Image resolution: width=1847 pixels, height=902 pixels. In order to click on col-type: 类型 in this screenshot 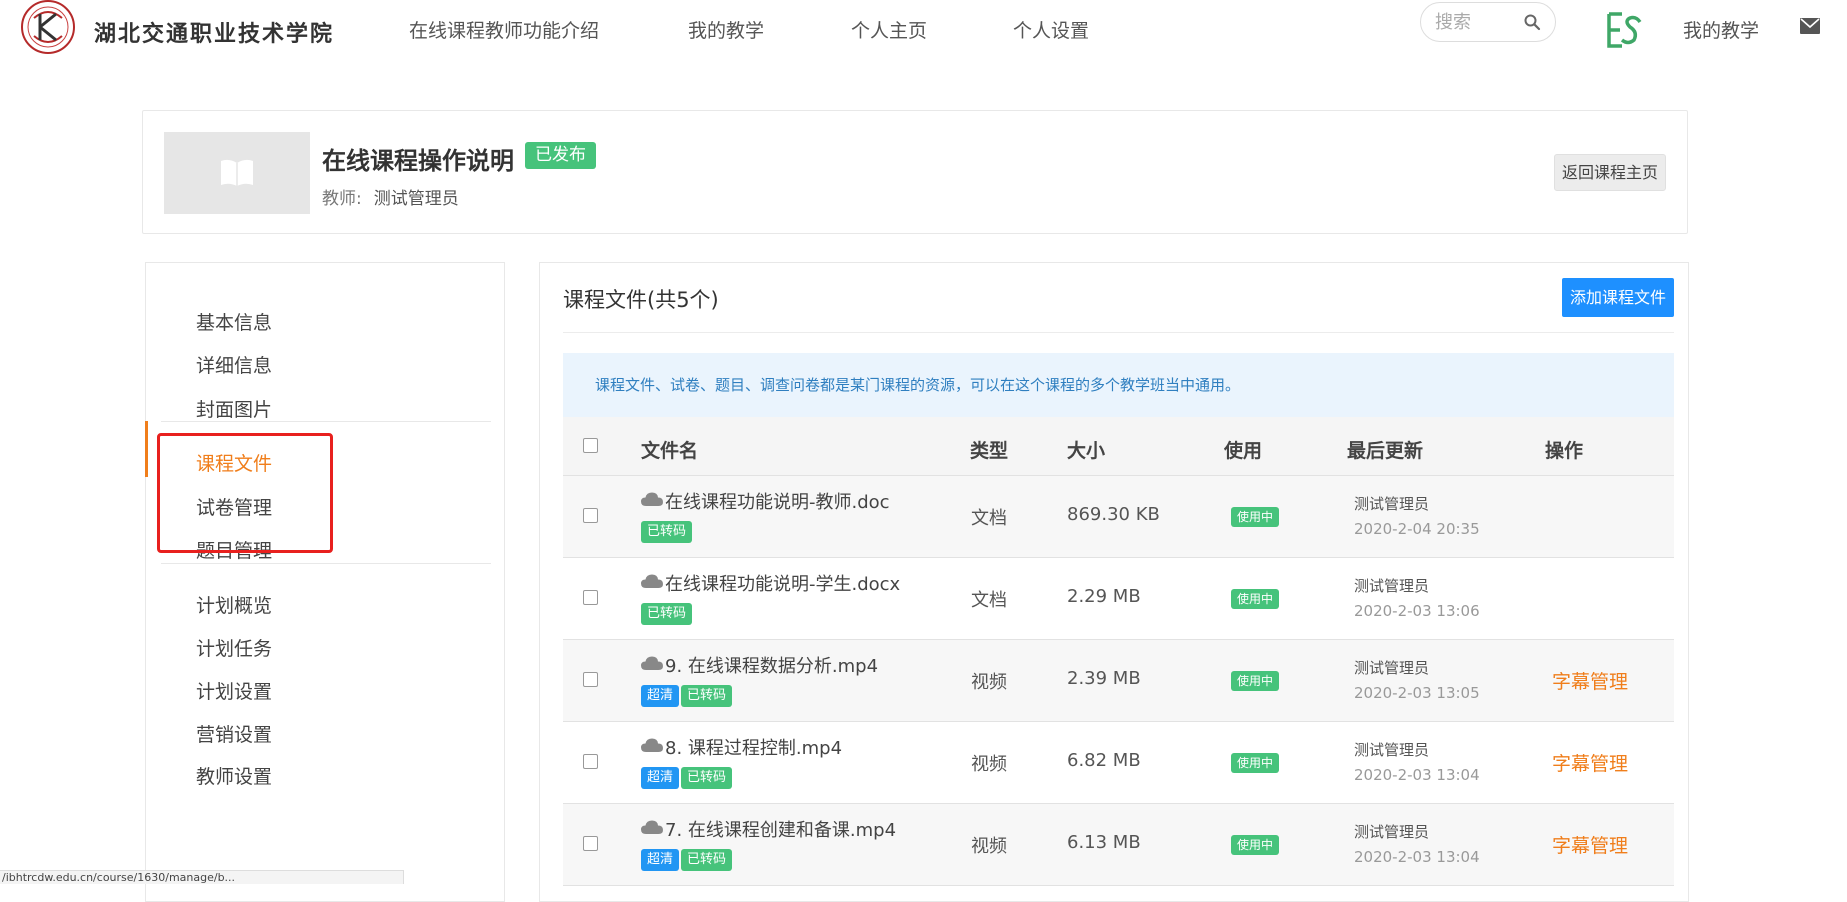, I will do `click(989, 451)`.